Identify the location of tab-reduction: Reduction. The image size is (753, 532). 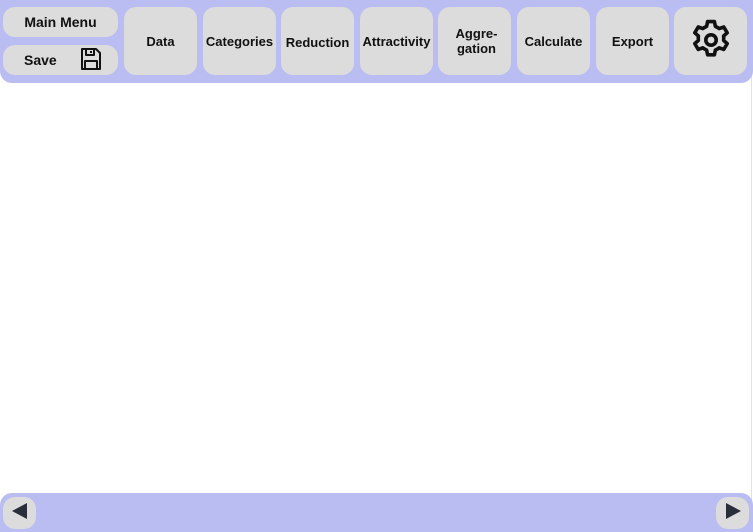
(317, 41).